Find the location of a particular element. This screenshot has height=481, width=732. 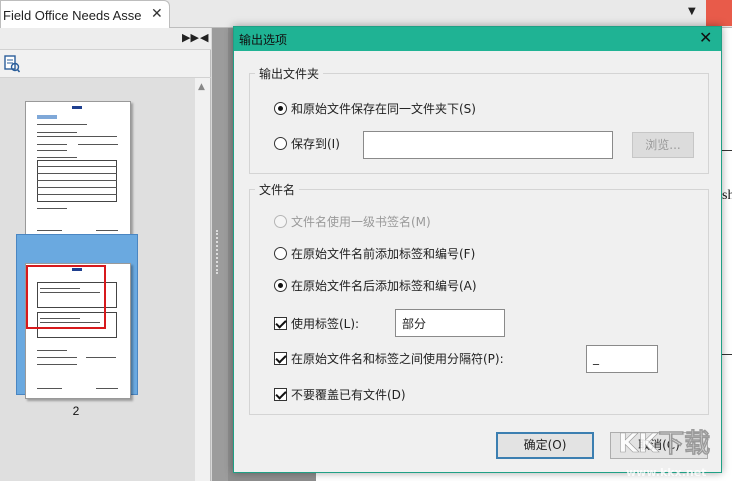

save-to-radio-indicator is located at coordinates (280, 143).